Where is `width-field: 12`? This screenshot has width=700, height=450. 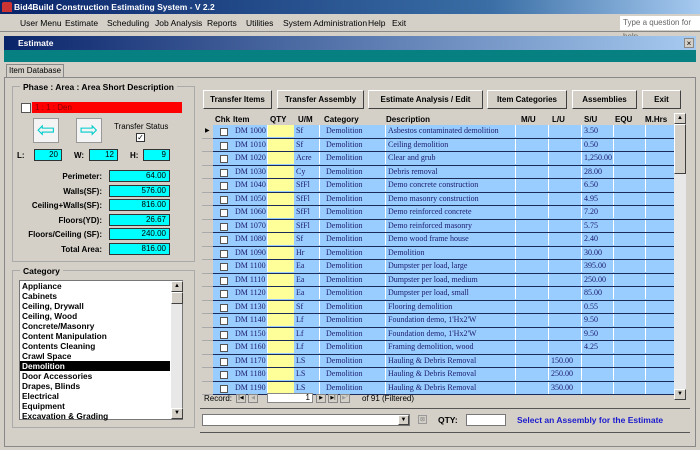 width-field: 12 is located at coordinates (103, 155).